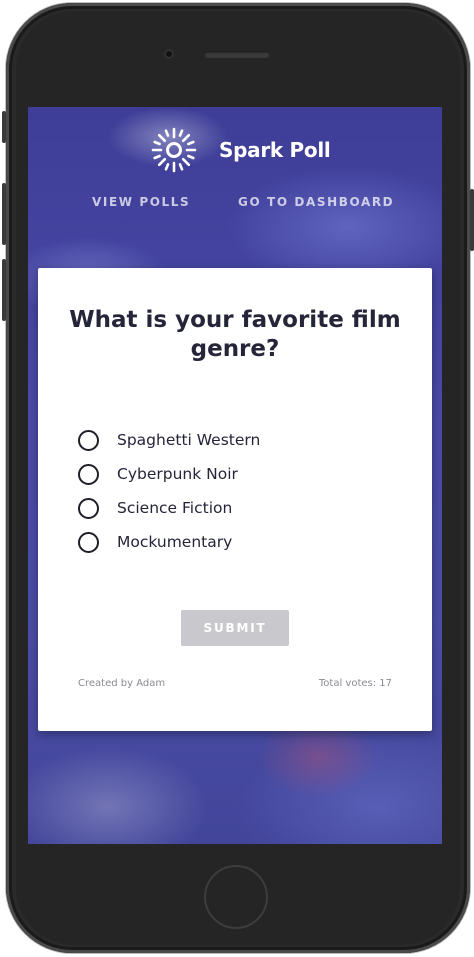  I want to click on submit-button: SUBMIT, so click(235, 628).